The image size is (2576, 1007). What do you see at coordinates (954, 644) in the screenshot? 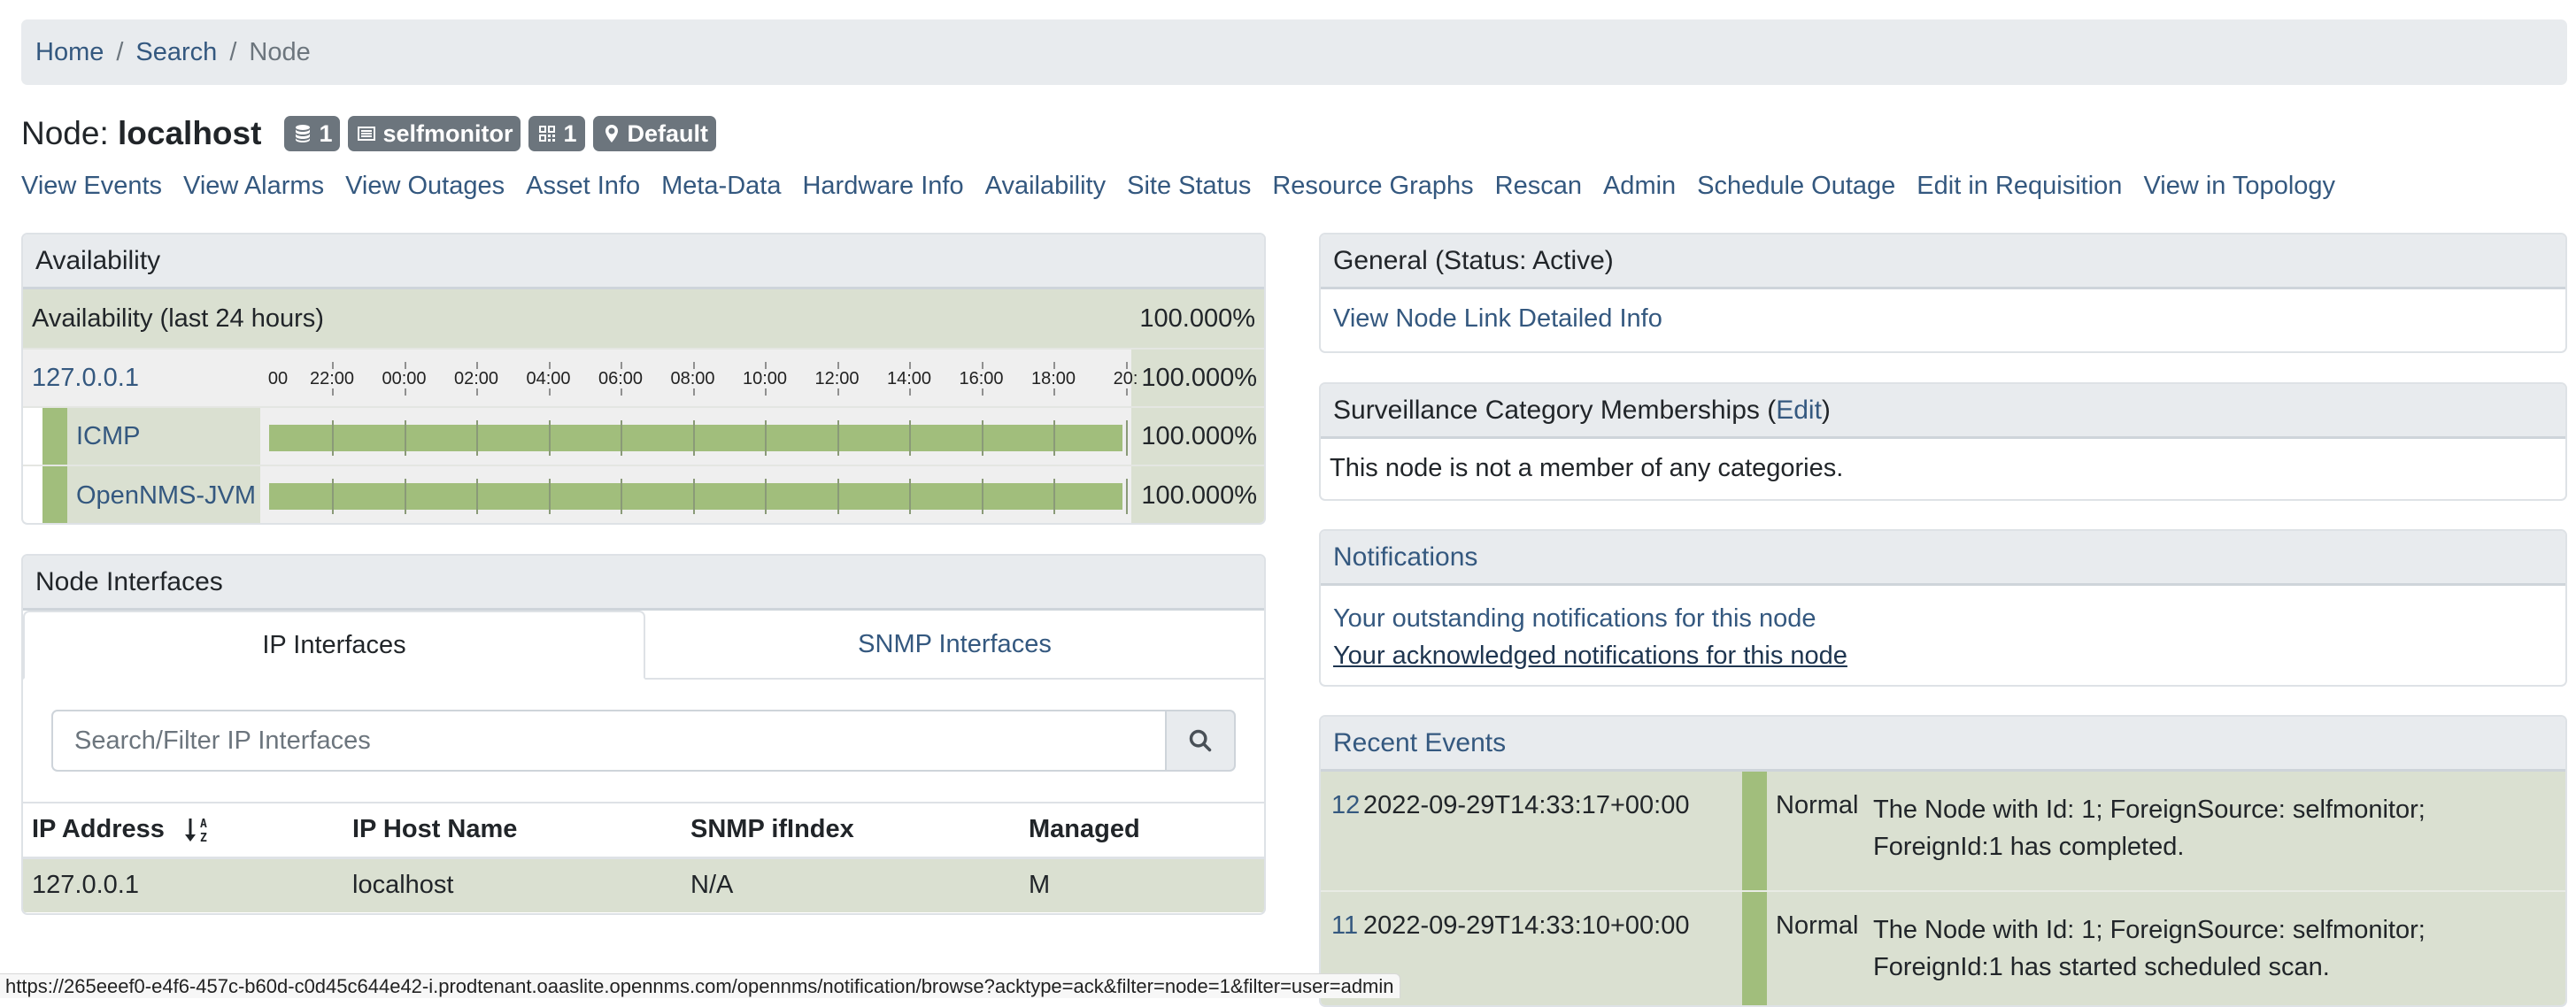
I see `tab-snmp-interfaces: SNMP Interfaces` at bounding box center [954, 644].